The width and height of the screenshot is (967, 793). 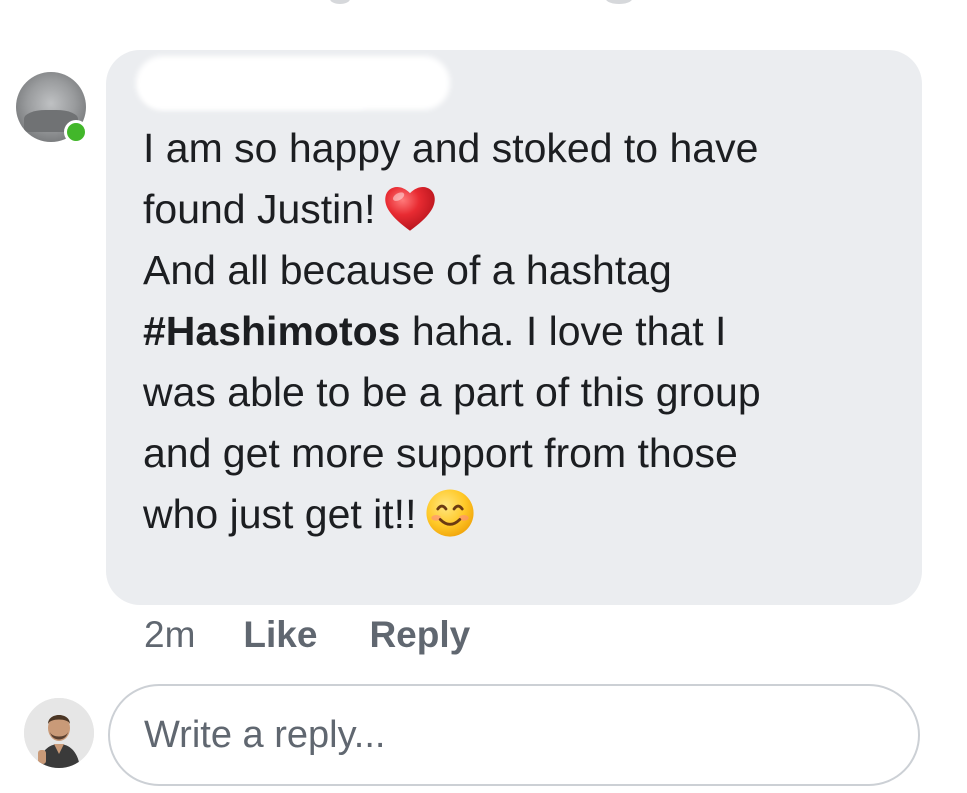 I want to click on comment-line: I am so happy and stoked to have, so click(x=523, y=148).